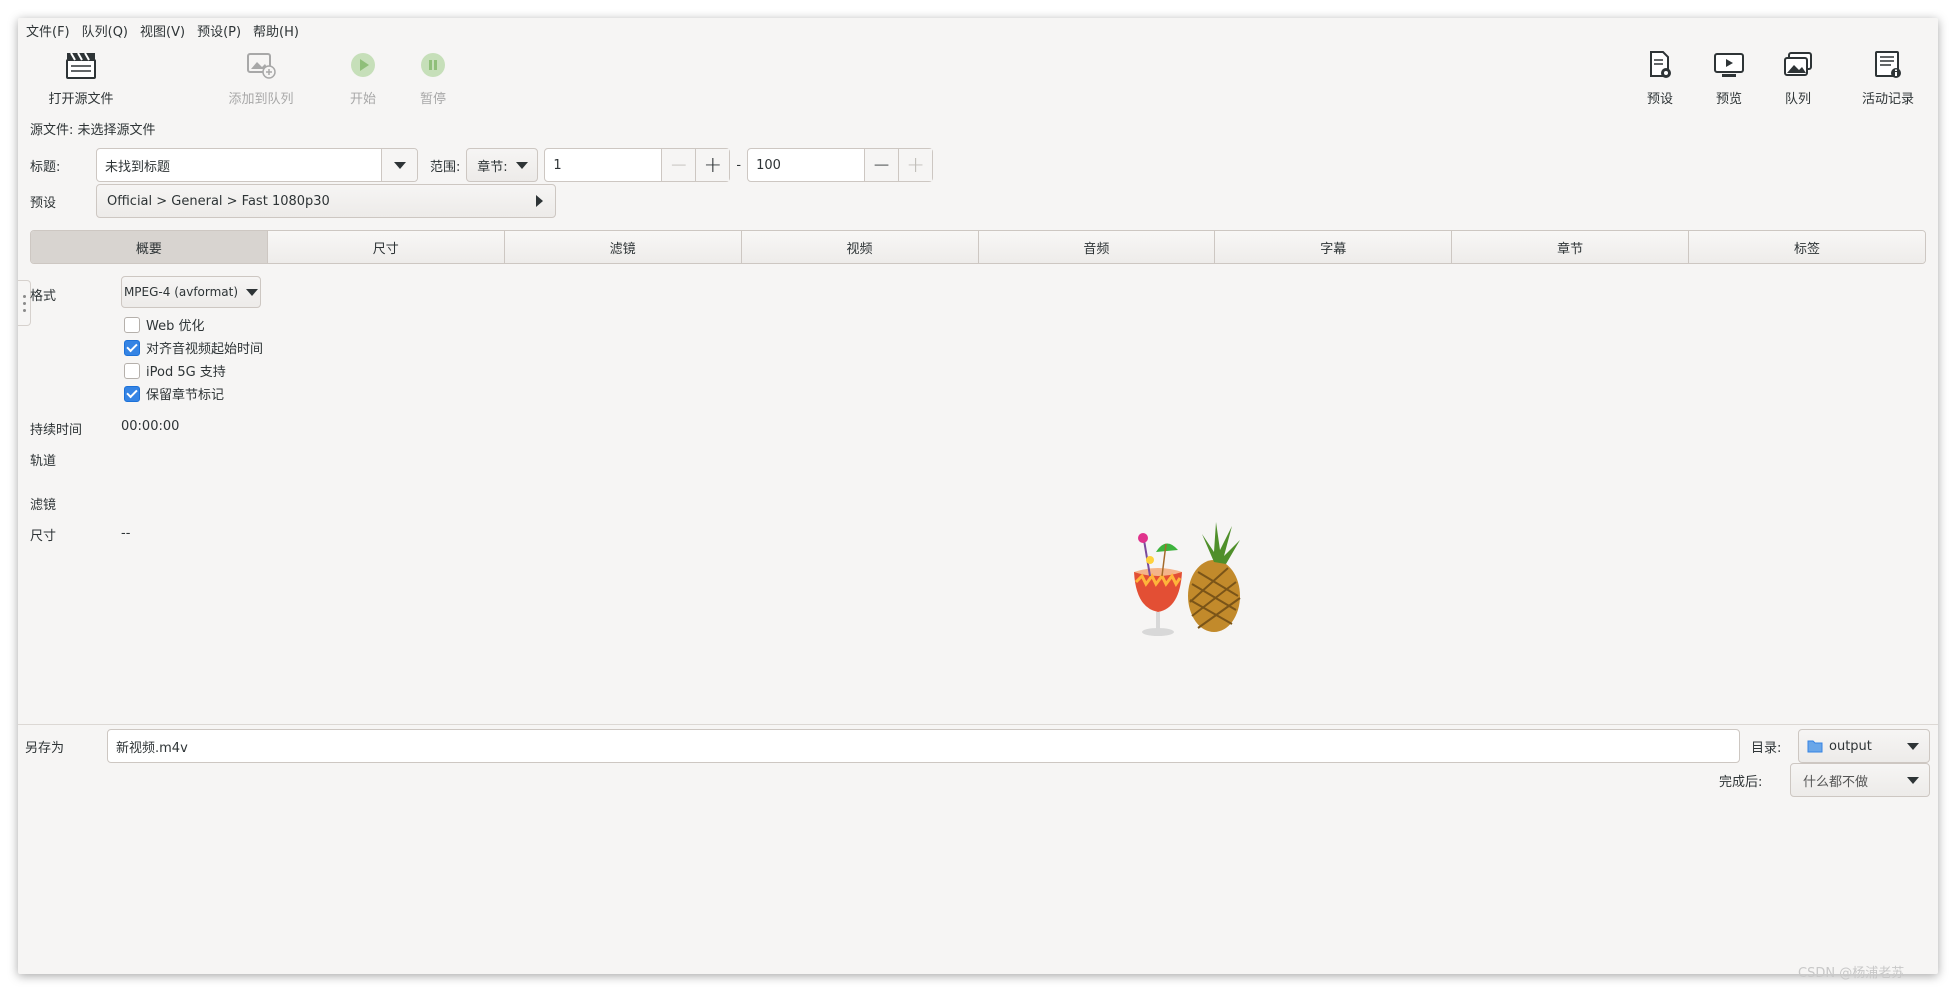 The height and width of the screenshot is (991, 1955). Describe the element at coordinates (43, 296) in the screenshot. I see `format-label: 格式` at that location.